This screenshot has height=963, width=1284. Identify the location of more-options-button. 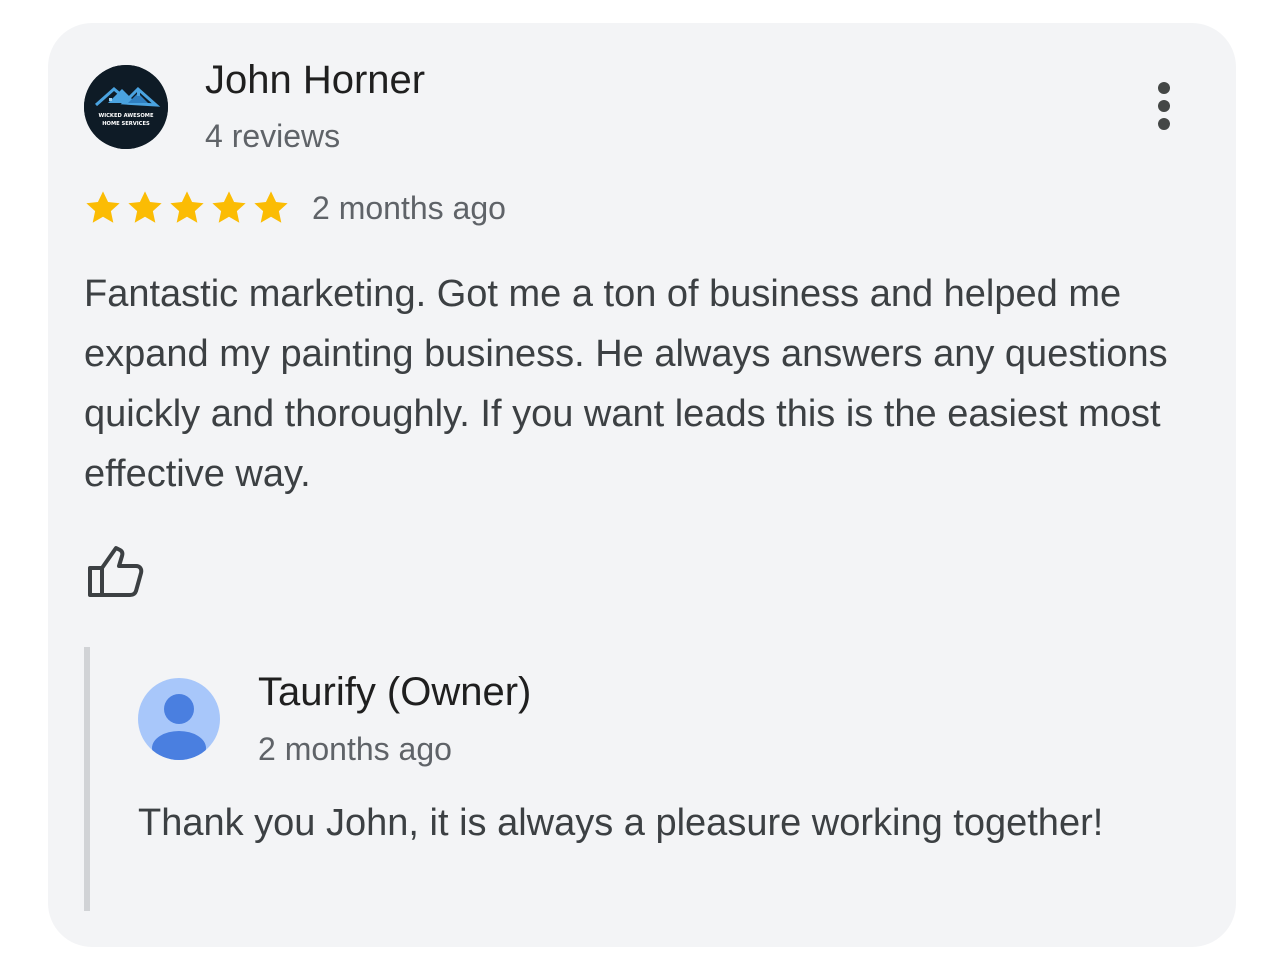
(1164, 106).